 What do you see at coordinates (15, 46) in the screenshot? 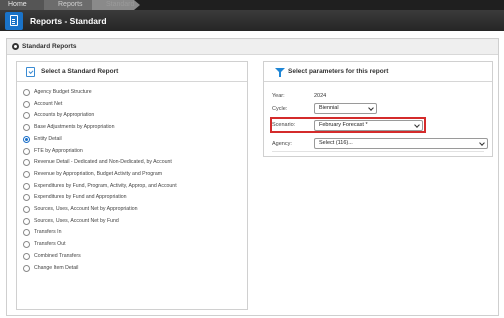
I see `collapse-circle-icon` at bounding box center [15, 46].